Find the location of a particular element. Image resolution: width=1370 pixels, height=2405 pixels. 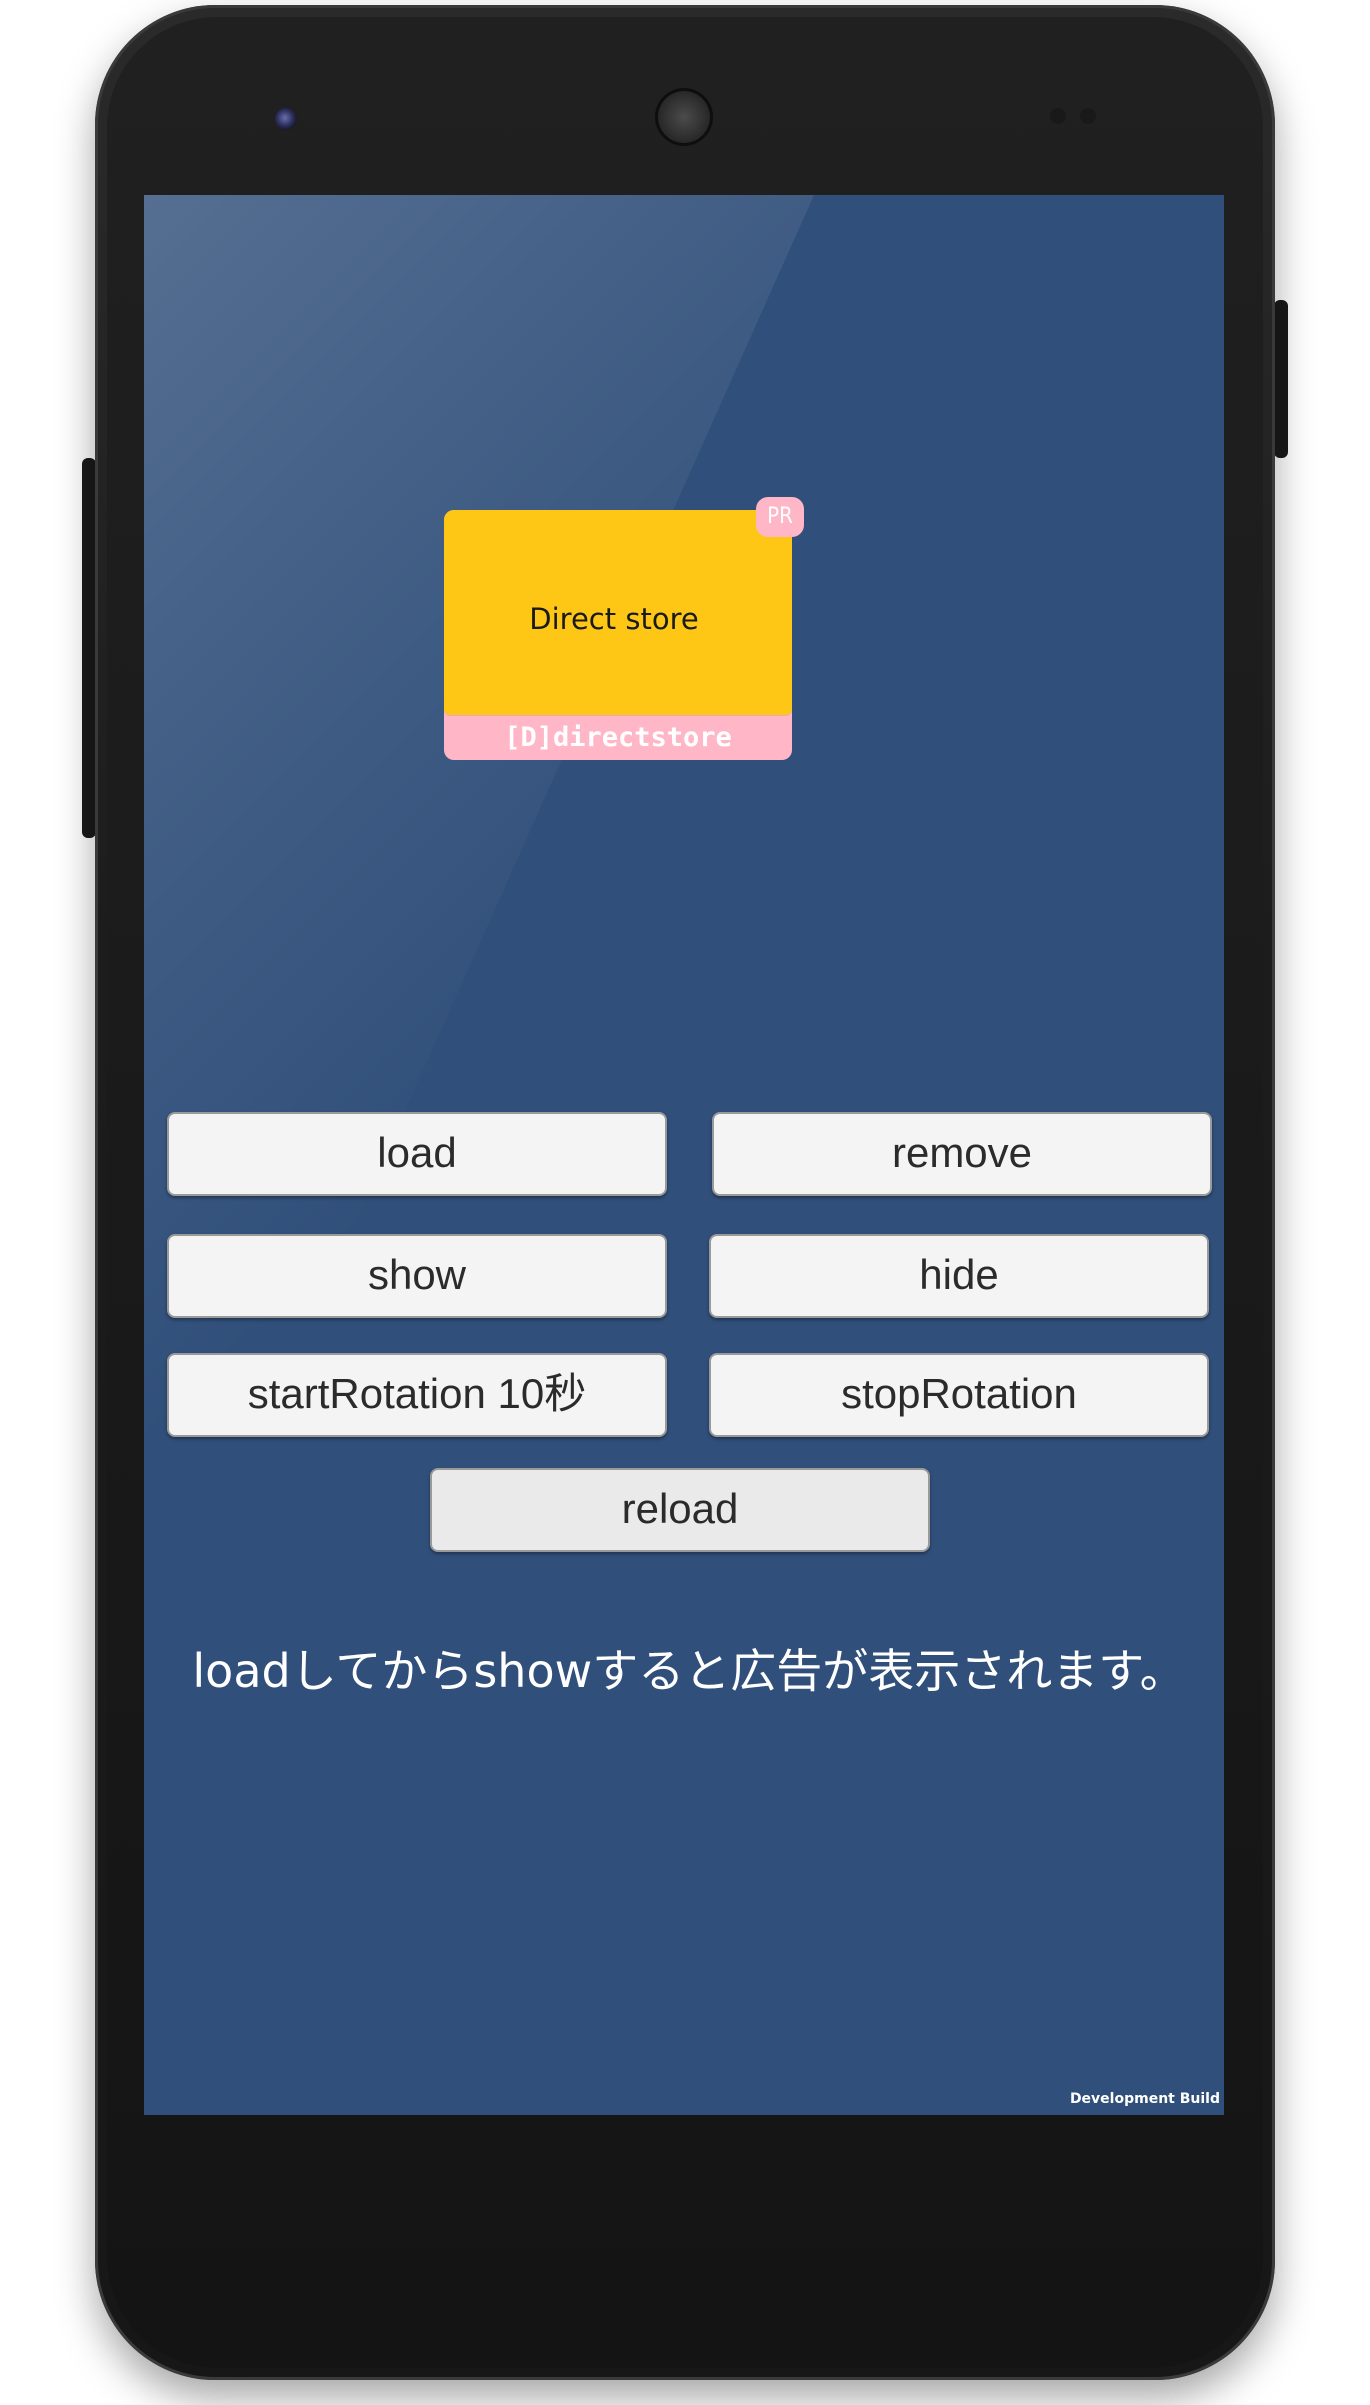

speaker-grille-icon is located at coordinates (684, 117).